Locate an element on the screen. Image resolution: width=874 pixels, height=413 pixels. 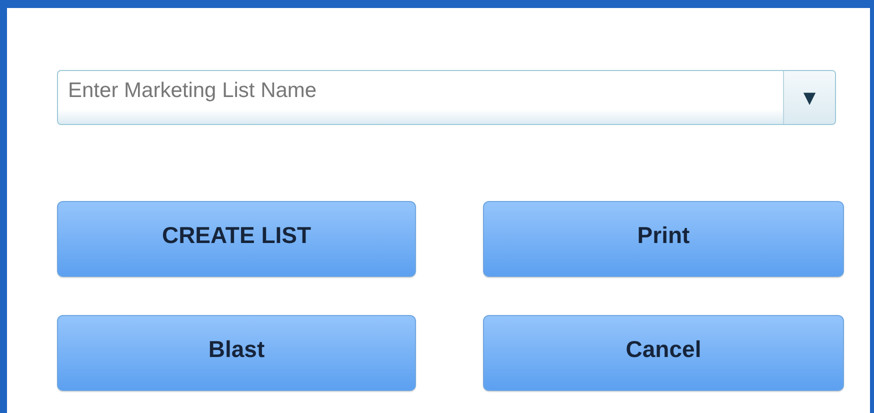
list-name-combobox: Enter Marketing List Name ▼ is located at coordinates (446, 97).